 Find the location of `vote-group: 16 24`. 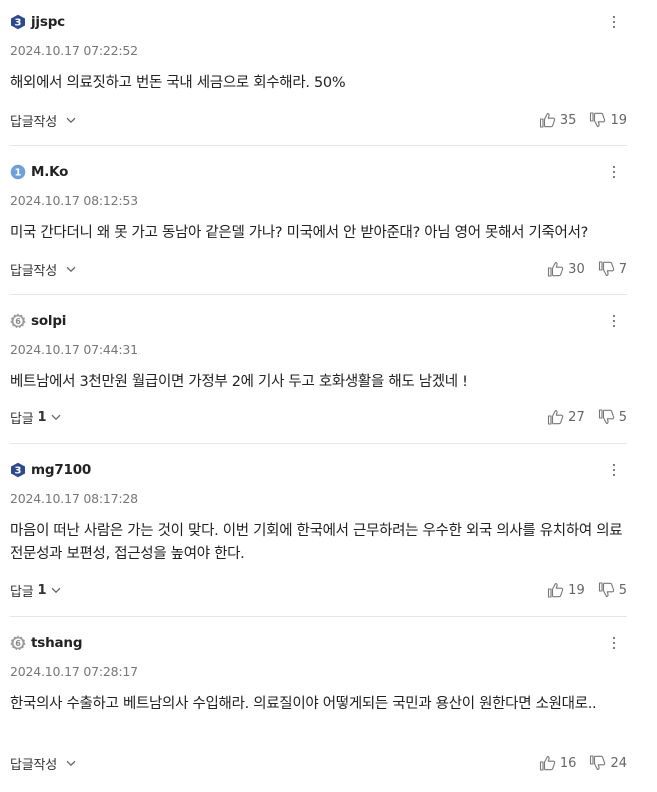

vote-group: 16 24 is located at coordinates (583, 763).